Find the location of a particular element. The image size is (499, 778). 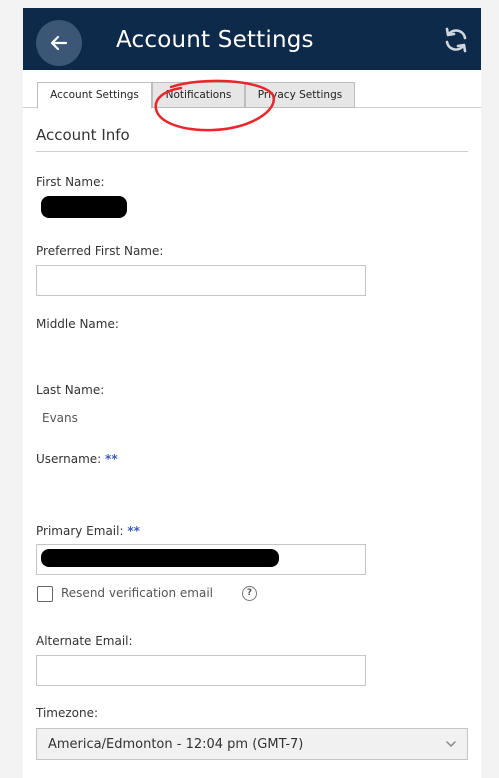

red-circle-annotation is located at coordinates (214, 105).